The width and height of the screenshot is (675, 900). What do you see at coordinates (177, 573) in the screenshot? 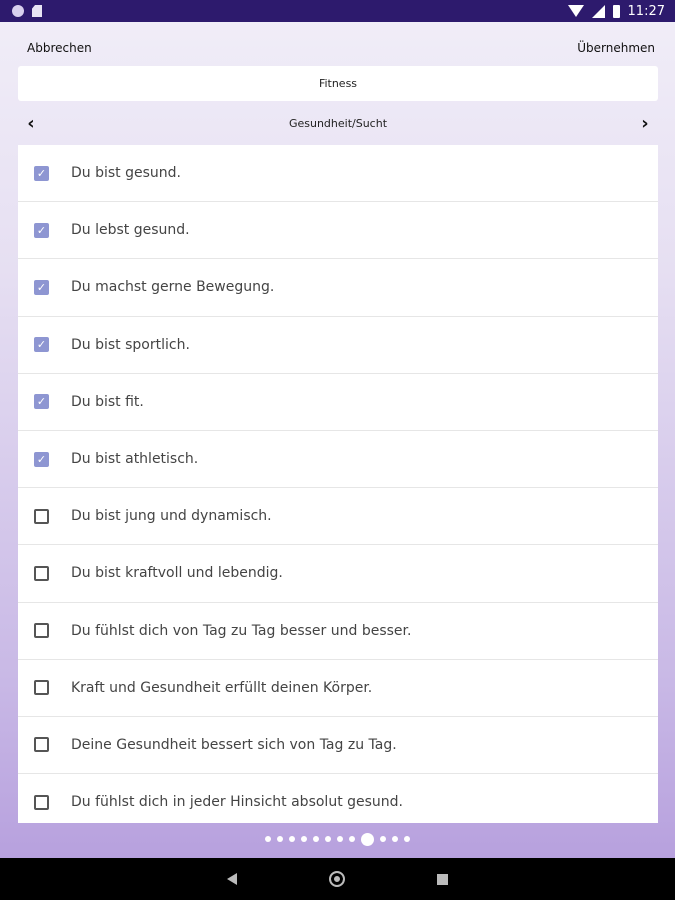
I see `list-item-label: Du bist kraftvoll und lebendig.` at bounding box center [177, 573].